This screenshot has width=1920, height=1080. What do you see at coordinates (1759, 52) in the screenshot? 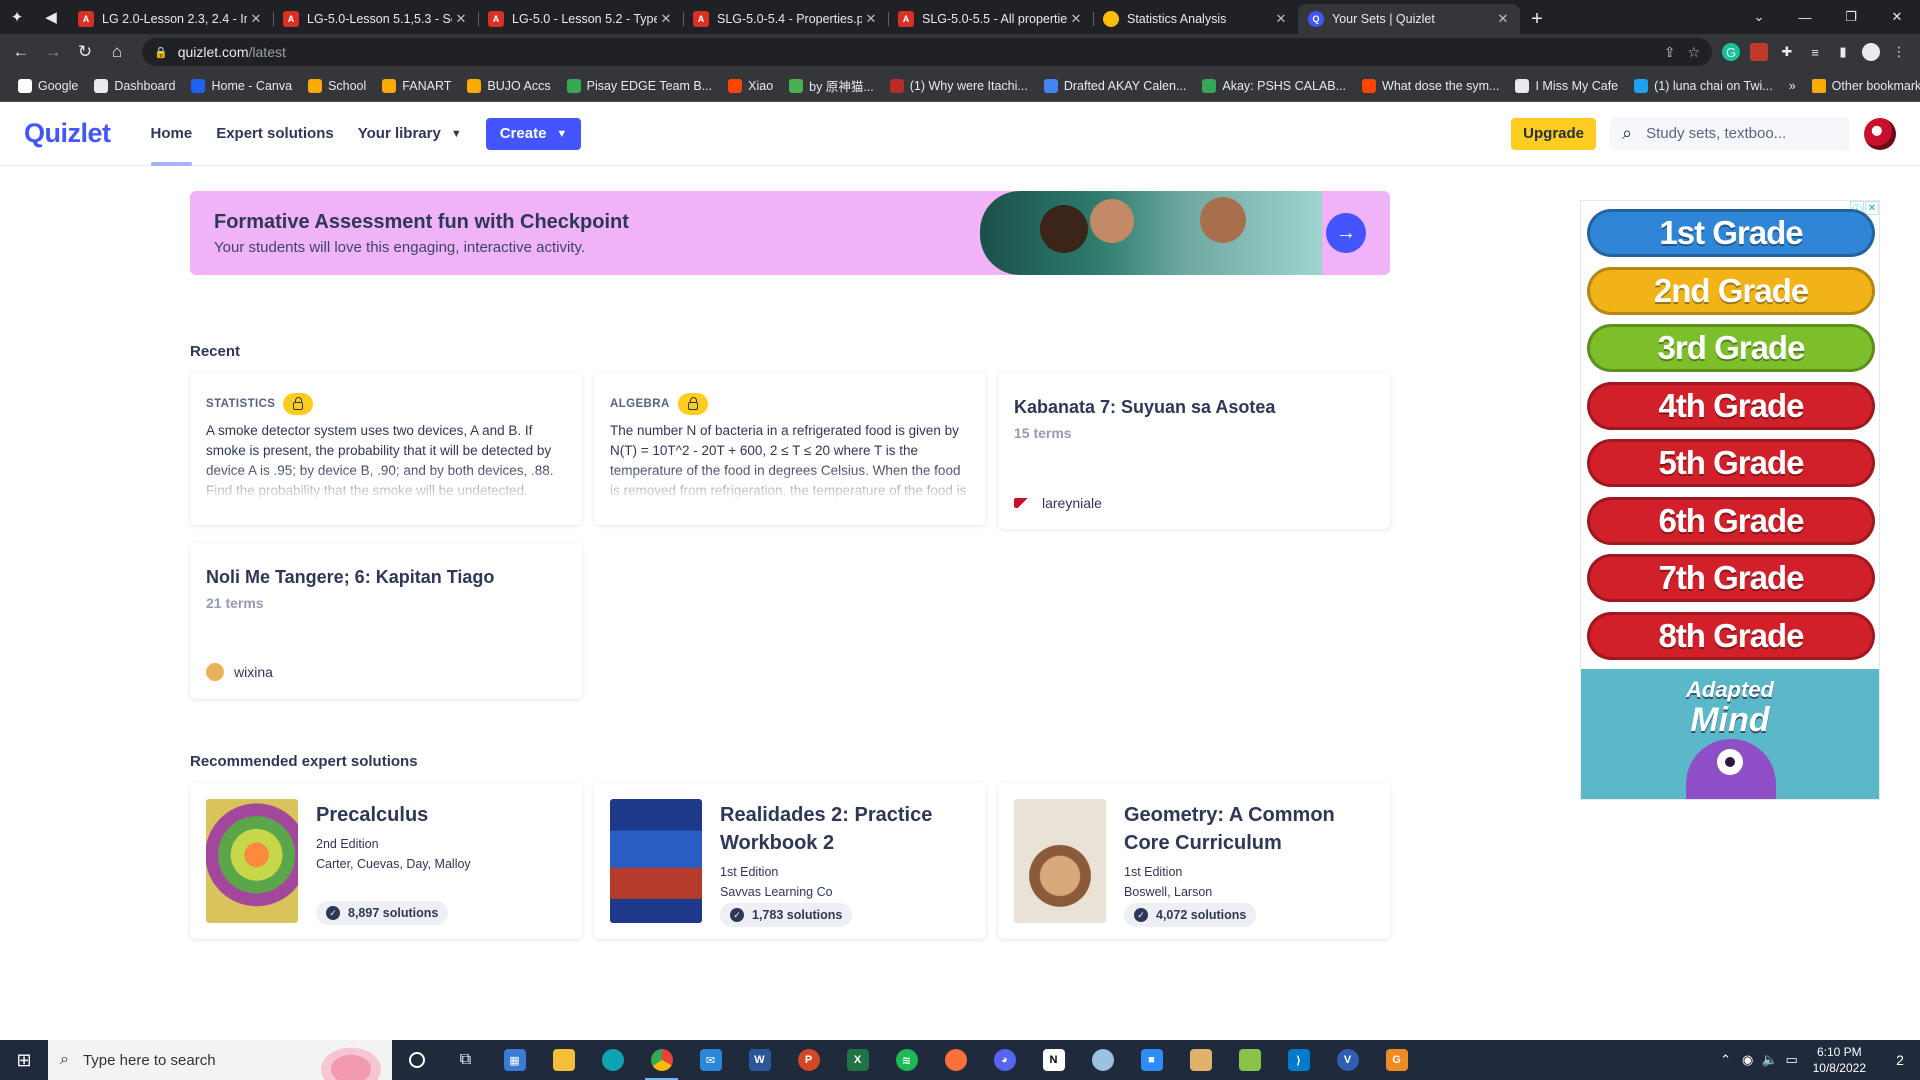
I see `extension-cup-icon` at bounding box center [1759, 52].